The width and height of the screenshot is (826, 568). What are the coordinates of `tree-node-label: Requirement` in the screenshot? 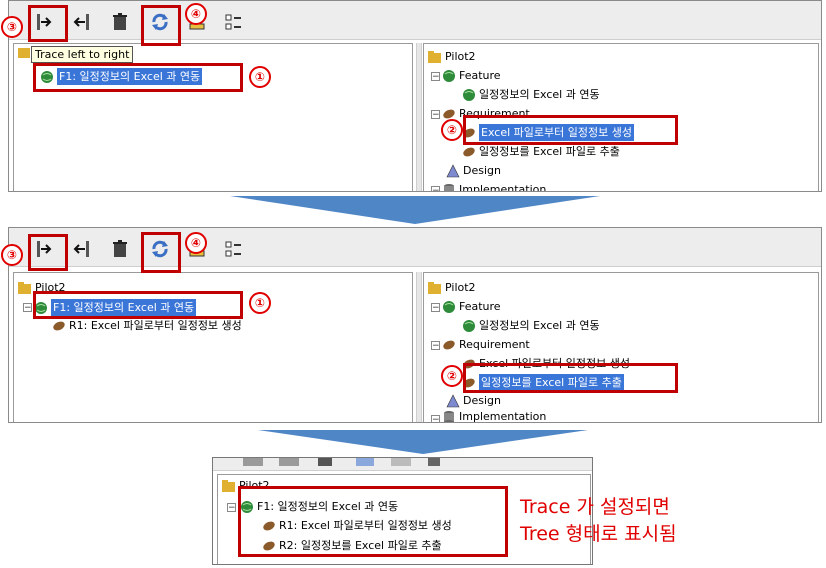 It's located at (494, 344).